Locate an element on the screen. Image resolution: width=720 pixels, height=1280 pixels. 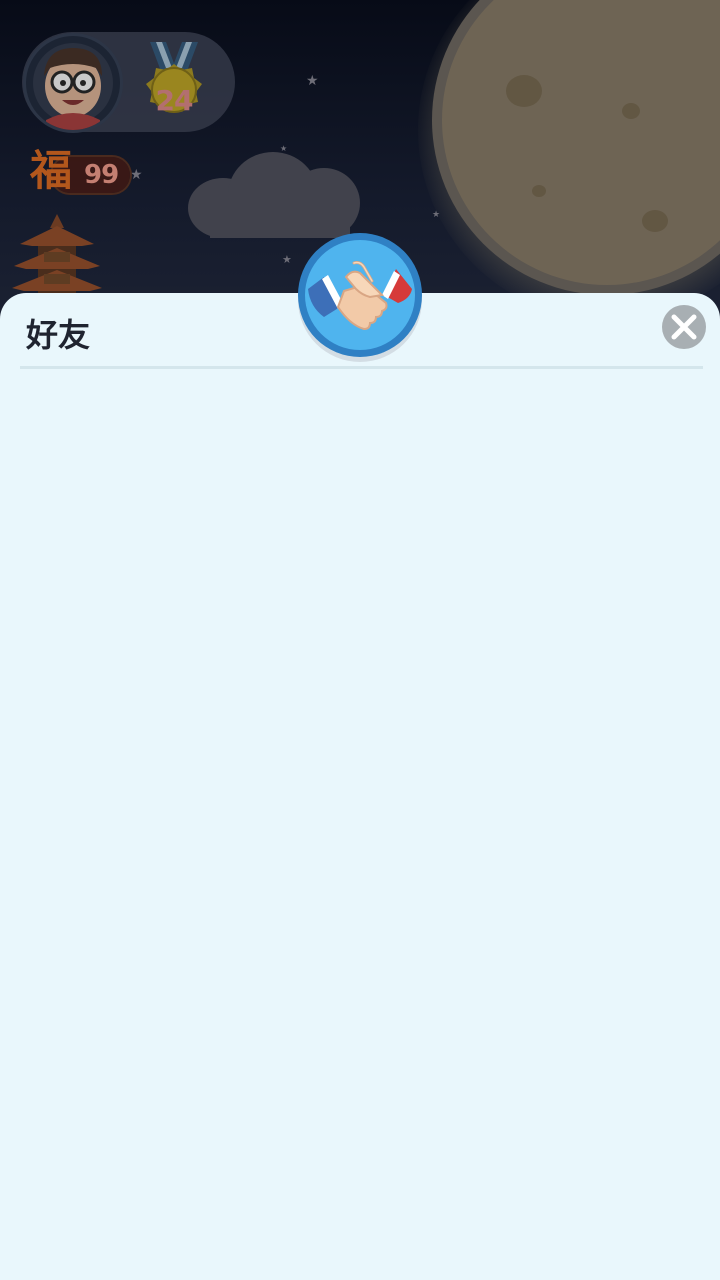
close-button is located at coordinates (684, 327).